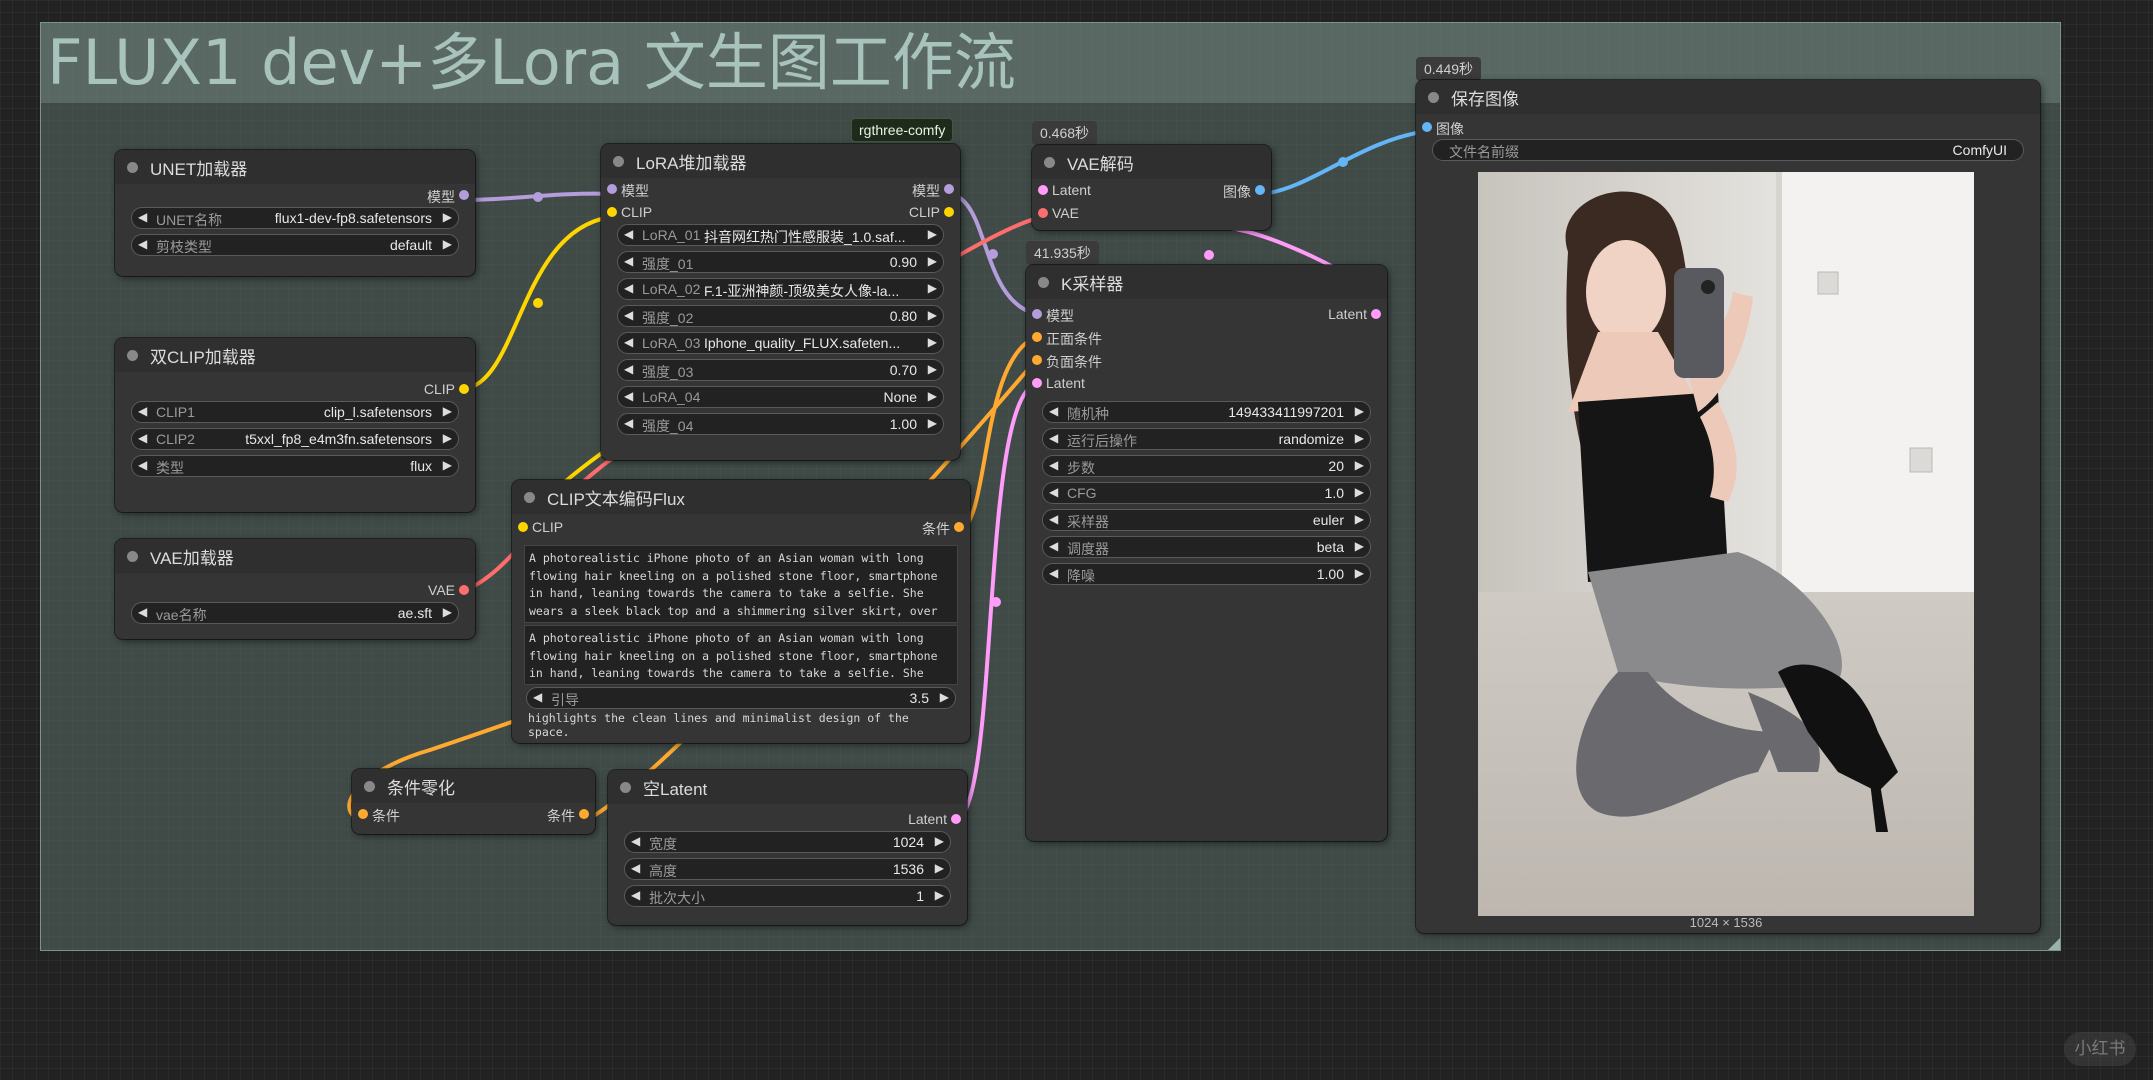 Image resolution: width=2153 pixels, height=1080 pixels. I want to click on widget-sampler: ◀ 采样器 euler ▶, so click(1206, 520).